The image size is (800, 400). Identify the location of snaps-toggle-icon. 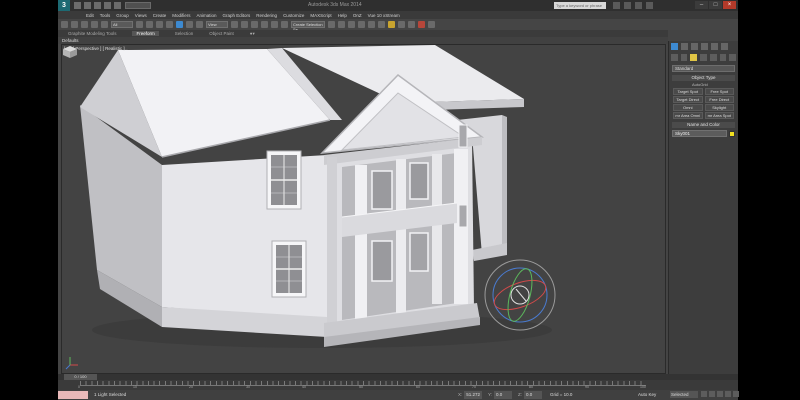
(254, 24).